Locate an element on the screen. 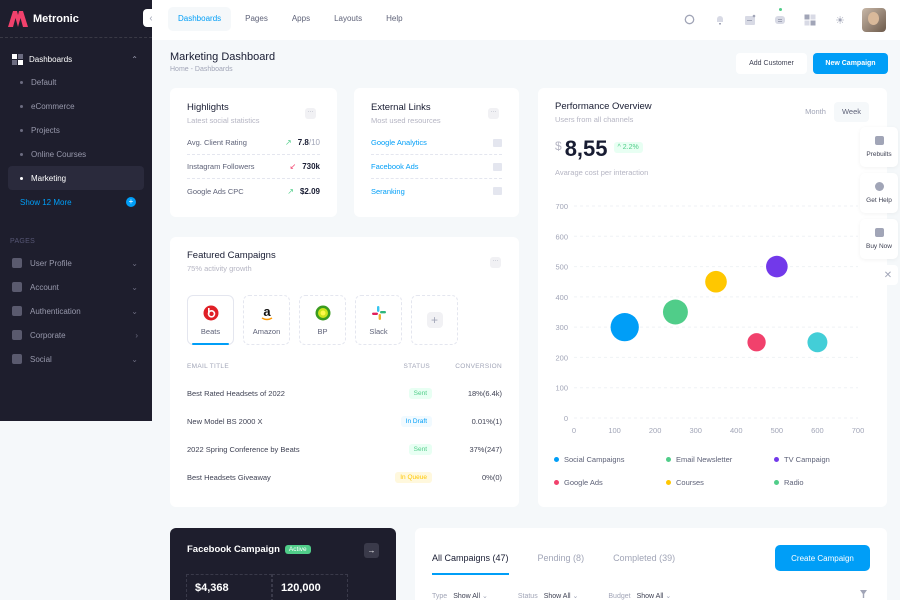 Image resolution: width=900 pixels, height=600 pixels. bubble-tv-campaign is located at coordinates (777, 266).